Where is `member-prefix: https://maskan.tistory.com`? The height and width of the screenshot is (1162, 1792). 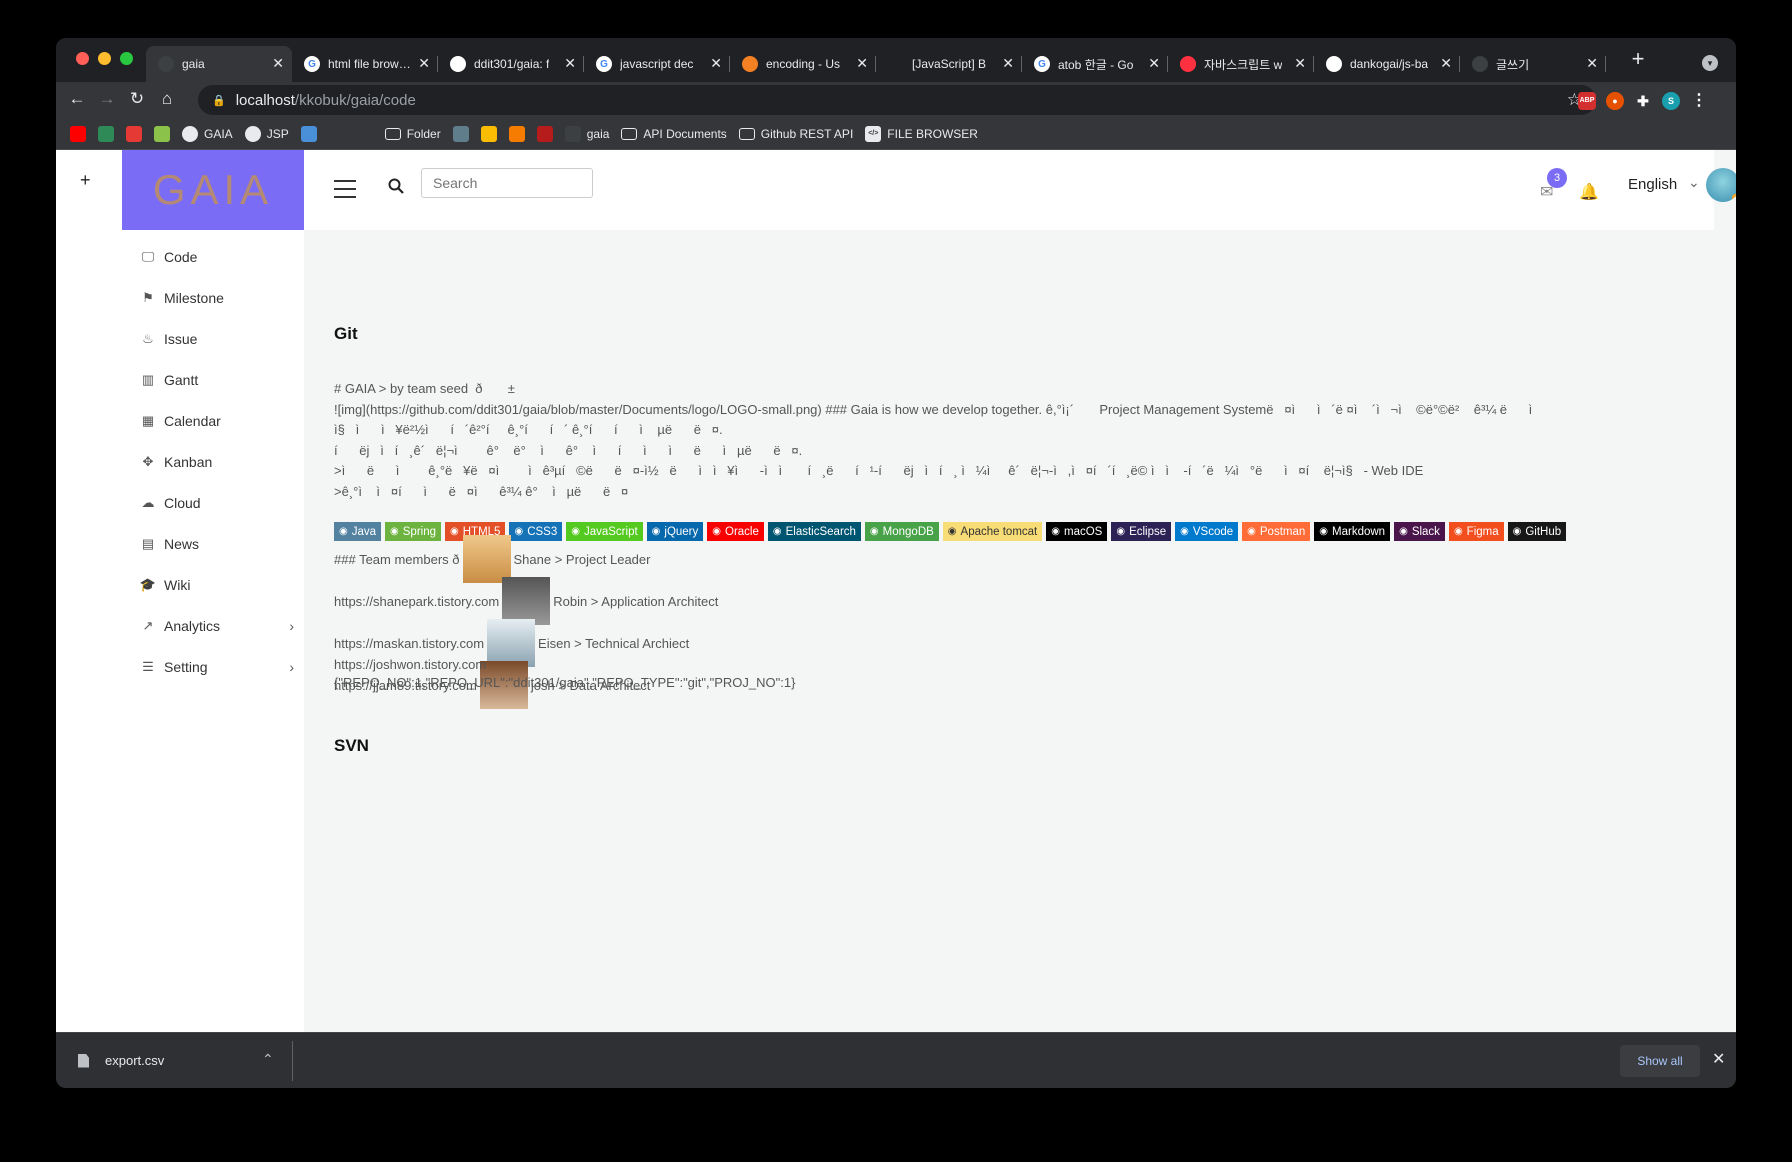
member-prefix: https://maskan.tistory.com is located at coordinates (409, 643).